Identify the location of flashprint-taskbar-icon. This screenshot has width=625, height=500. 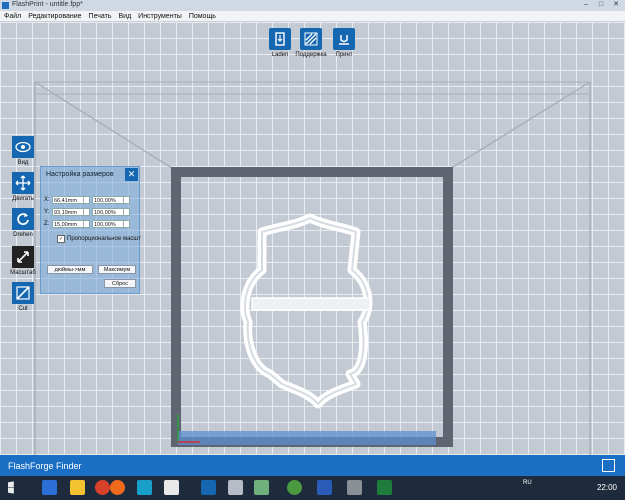
(208, 487).